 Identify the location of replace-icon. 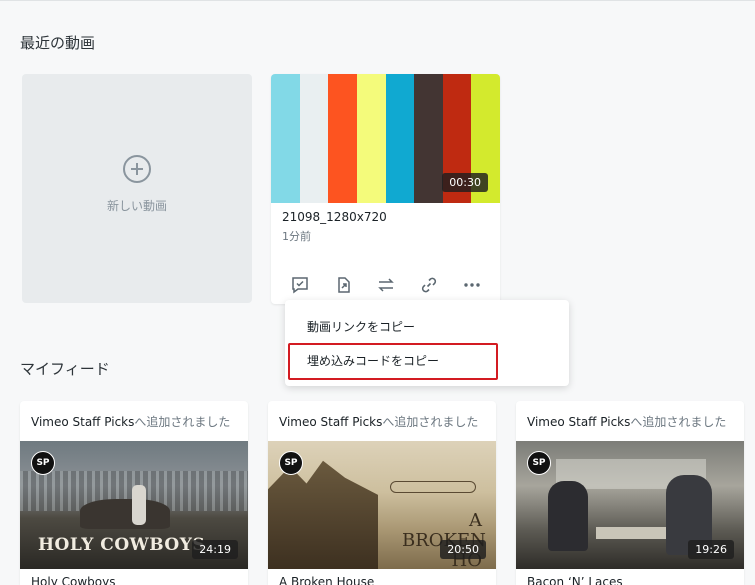
(386, 285).